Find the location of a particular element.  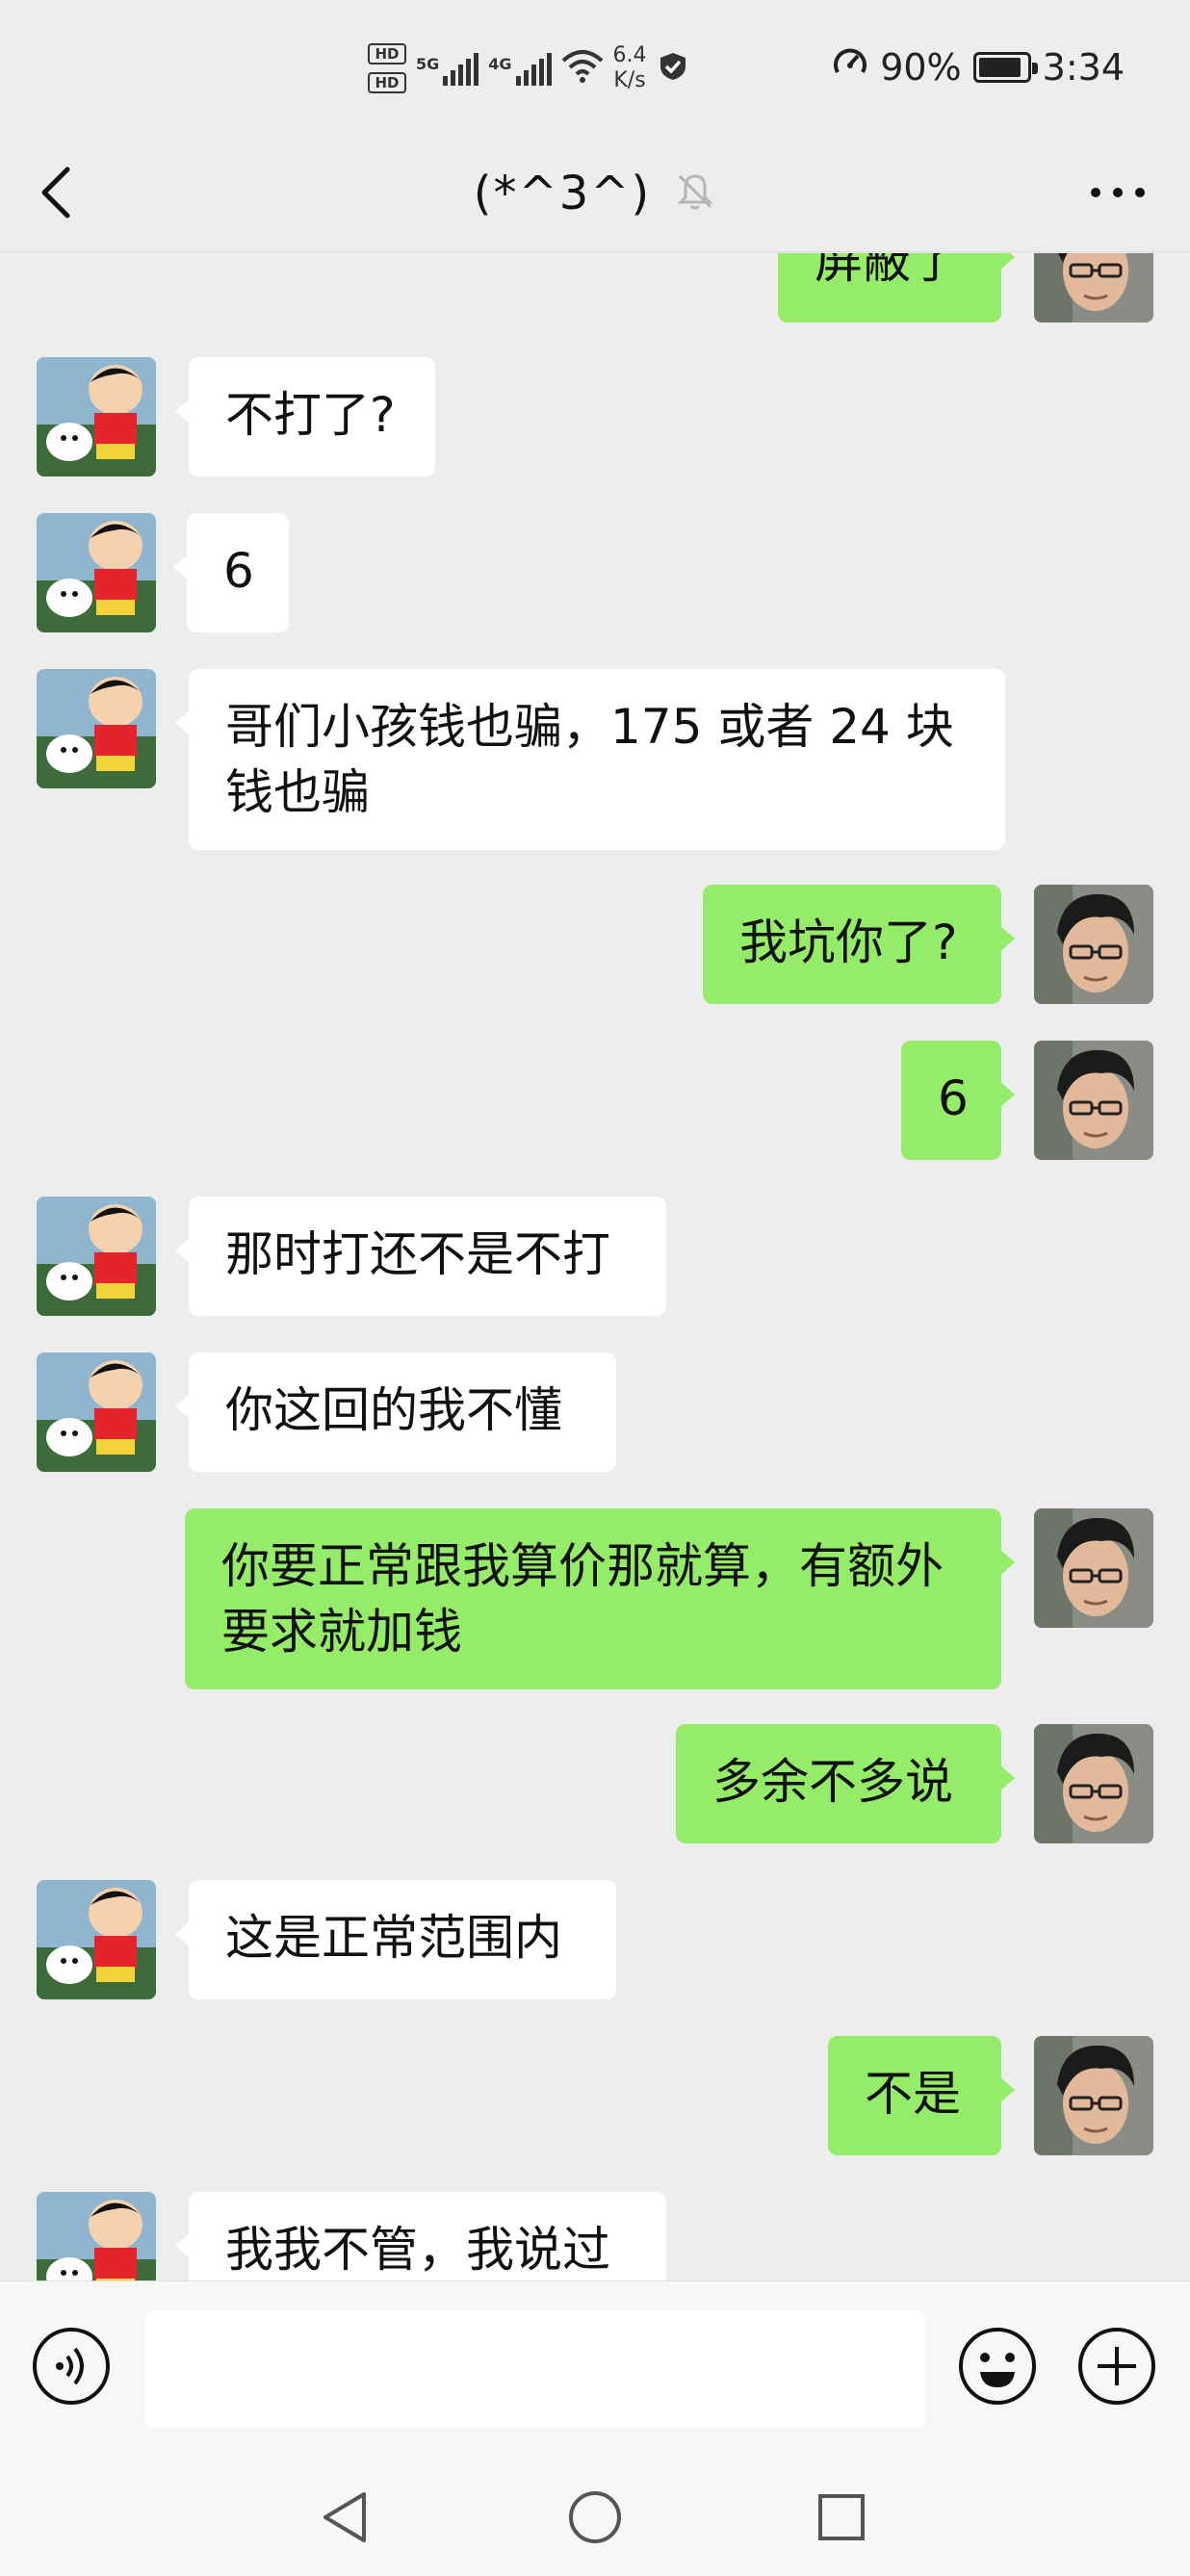

status-center: HD HD 5G 4G 6.4 K/s is located at coordinates (529, 68).